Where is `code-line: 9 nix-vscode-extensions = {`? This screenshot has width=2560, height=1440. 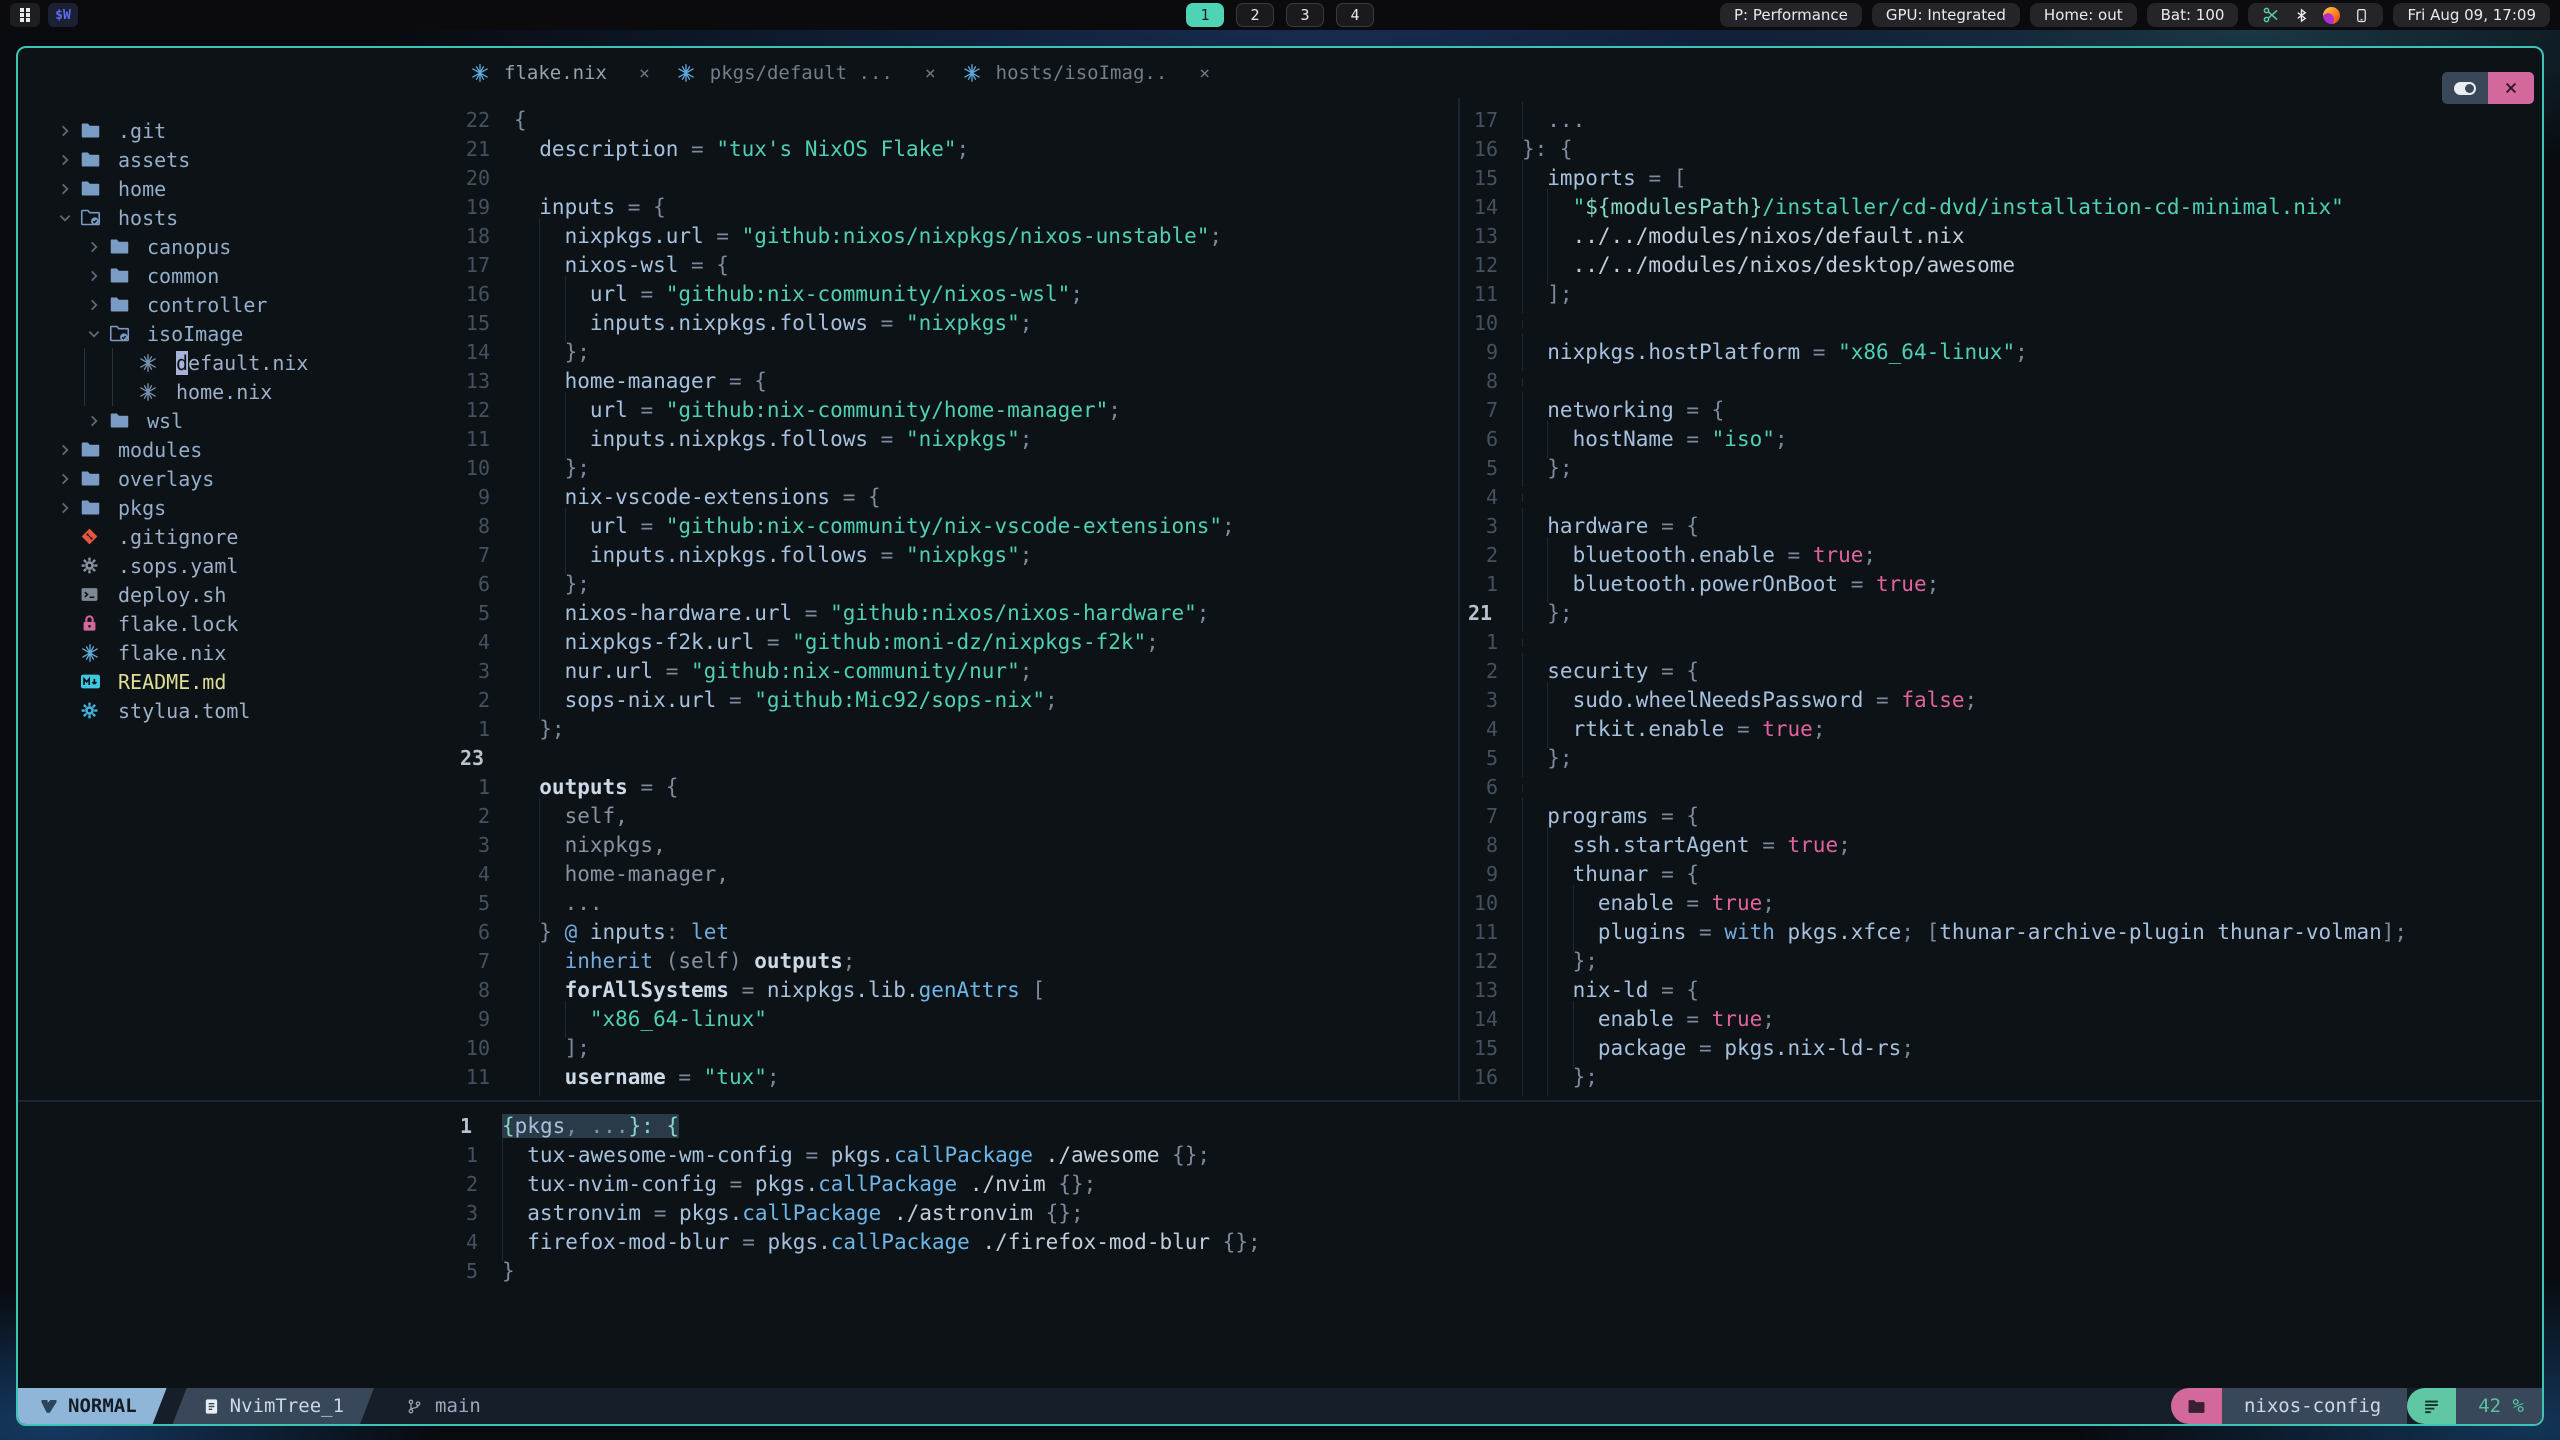
code-line: 9 nix-vscode-extensions = { is located at coordinates (955, 497).